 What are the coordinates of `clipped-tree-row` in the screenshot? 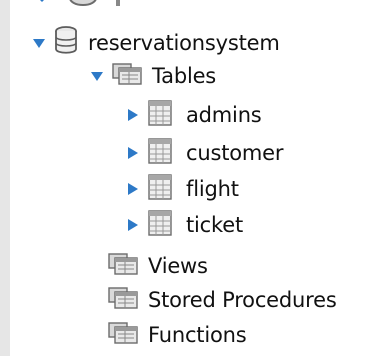 It's located at (88, 5).